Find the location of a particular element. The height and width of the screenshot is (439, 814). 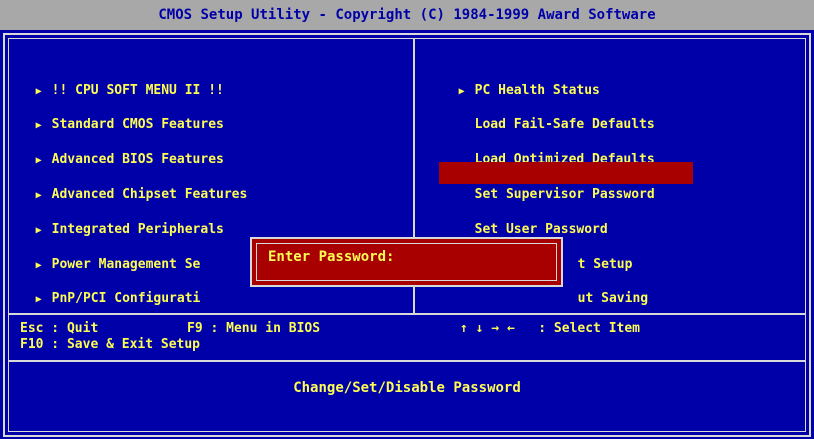

password-dialog: Enter Password: is located at coordinates (406, 262).